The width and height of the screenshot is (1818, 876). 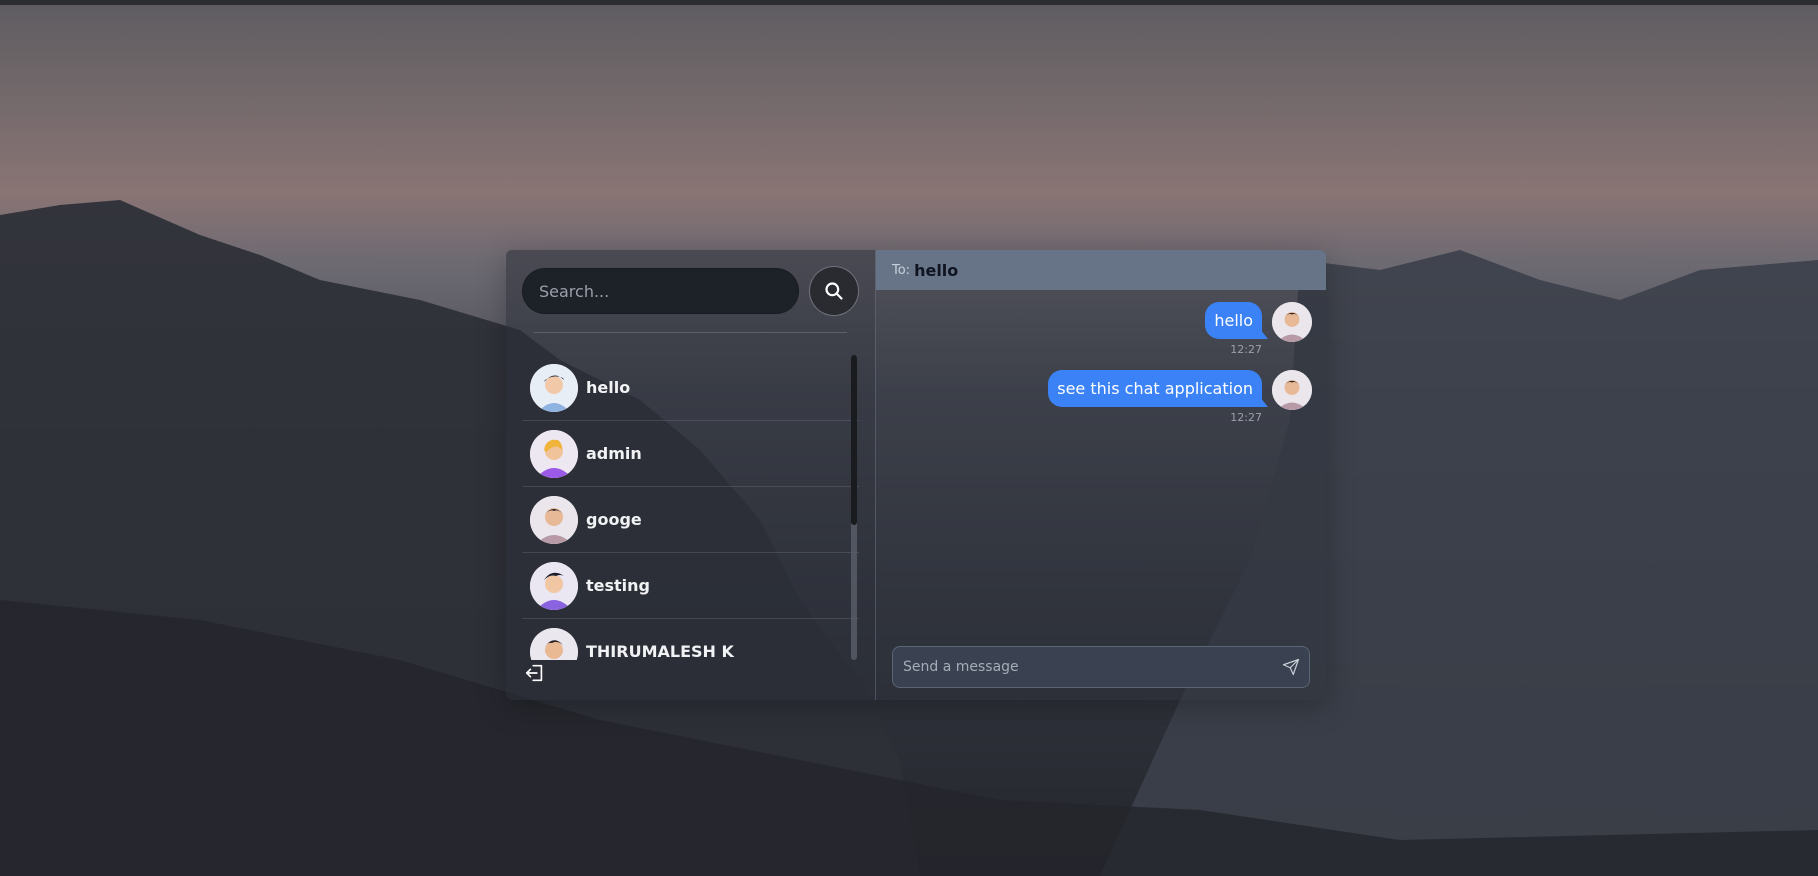 What do you see at coordinates (618, 585) in the screenshot?
I see `contact-name: testing` at bounding box center [618, 585].